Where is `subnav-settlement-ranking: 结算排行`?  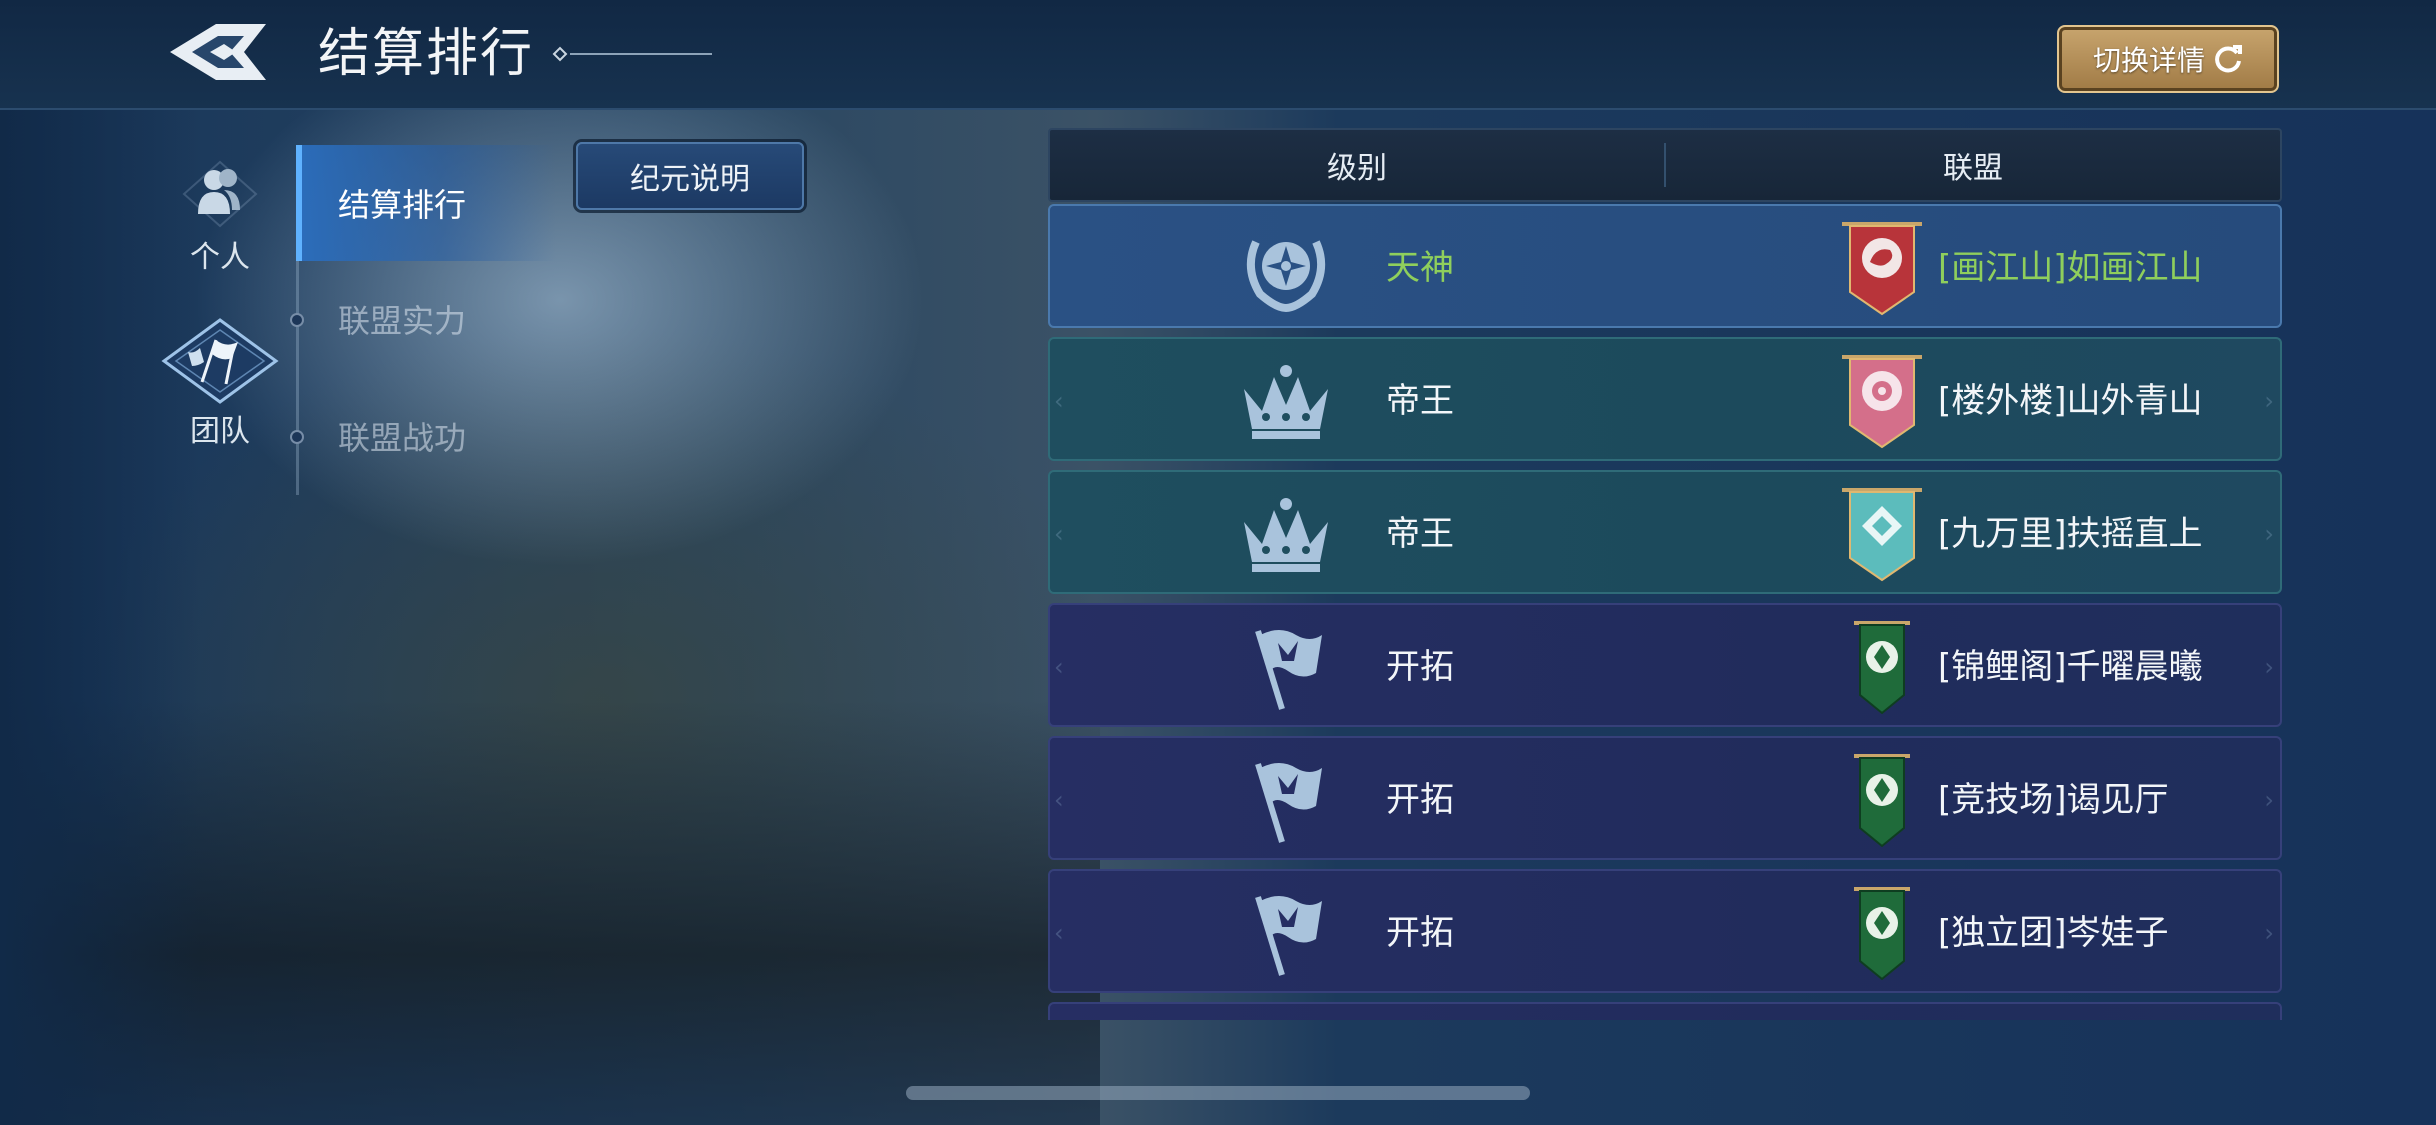 subnav-settlement-ranking: 结算排行 is located at coordinates (426, 203).